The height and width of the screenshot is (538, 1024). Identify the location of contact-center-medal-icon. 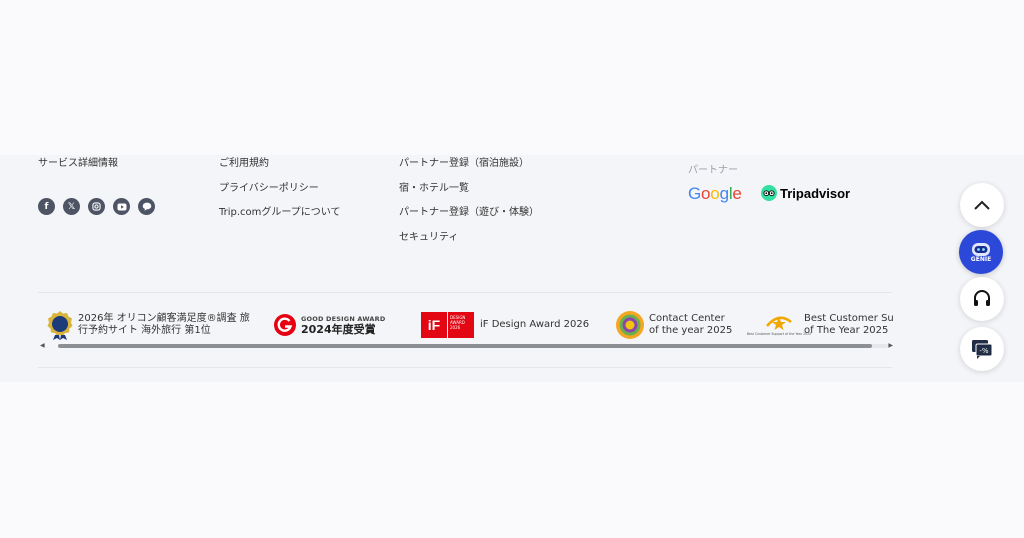
(630, 325).